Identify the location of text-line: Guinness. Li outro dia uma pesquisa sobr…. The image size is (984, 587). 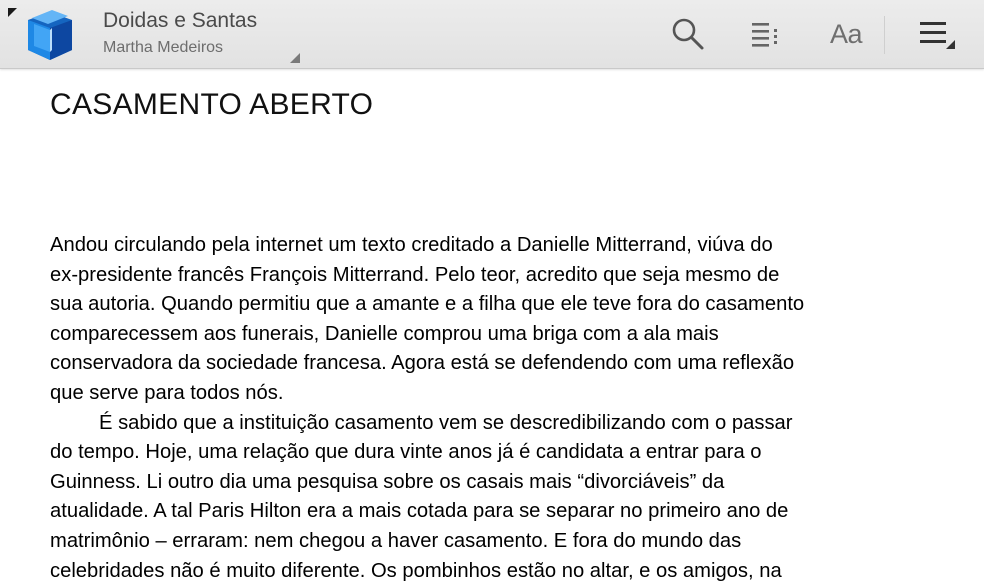
(387, 481).